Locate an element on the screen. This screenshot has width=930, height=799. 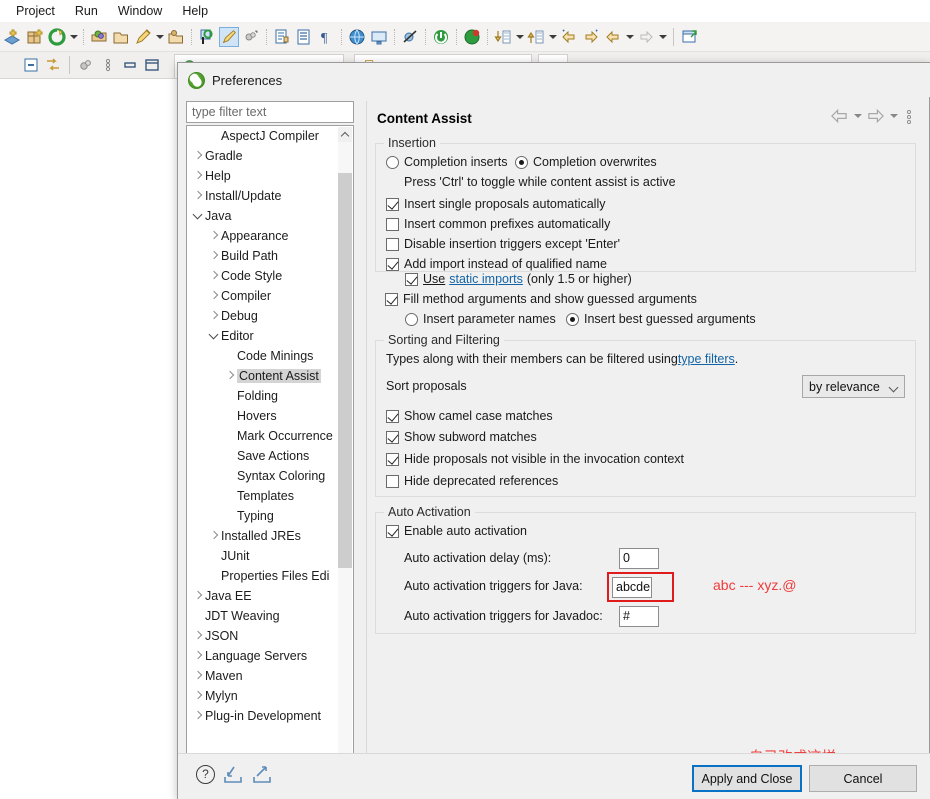
back-arrow-icon is located at coordinates (839, 116).